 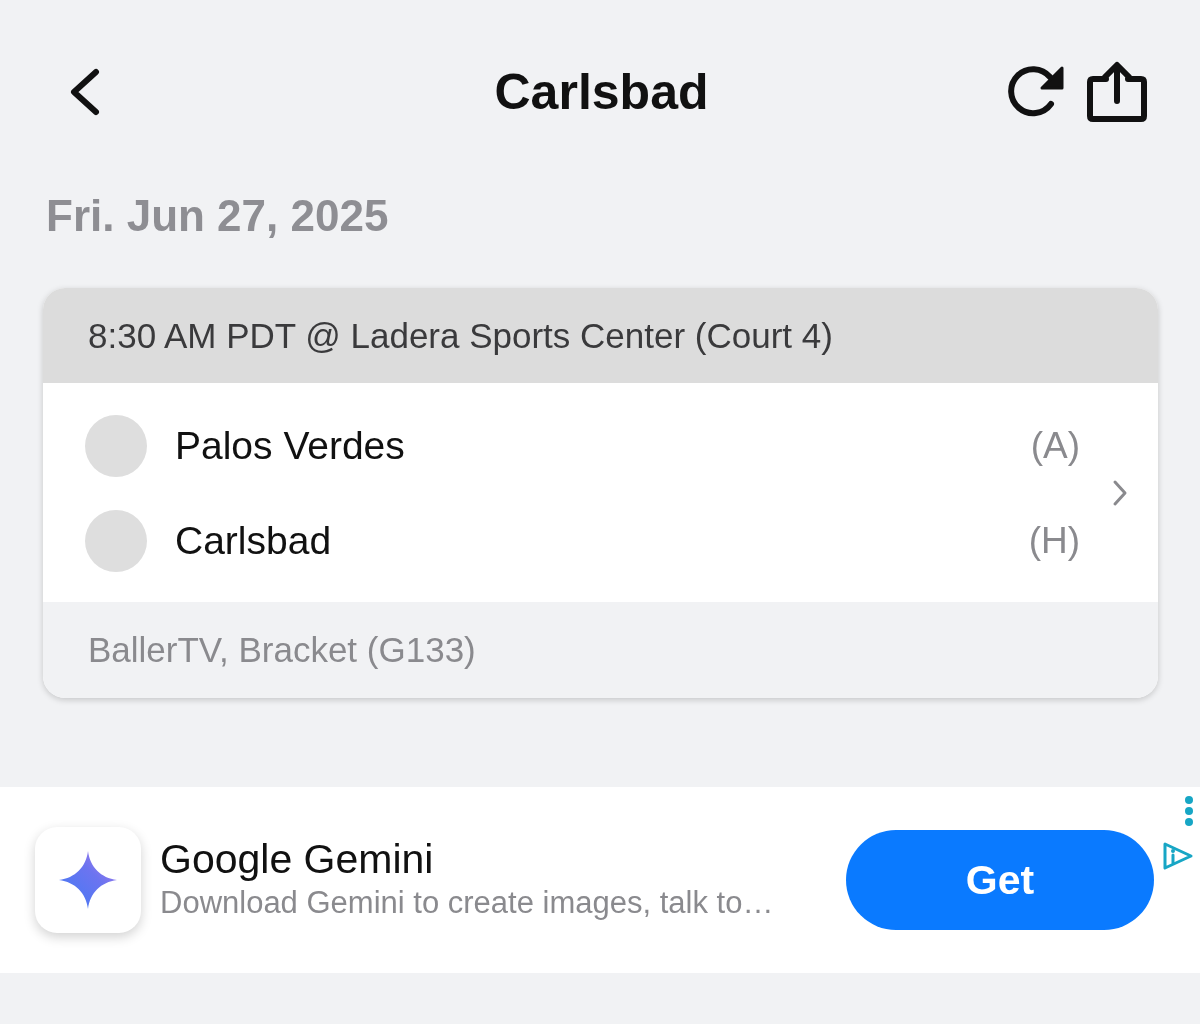 I want to click on page-title: Carlsbad, so click(x=601, y=92).